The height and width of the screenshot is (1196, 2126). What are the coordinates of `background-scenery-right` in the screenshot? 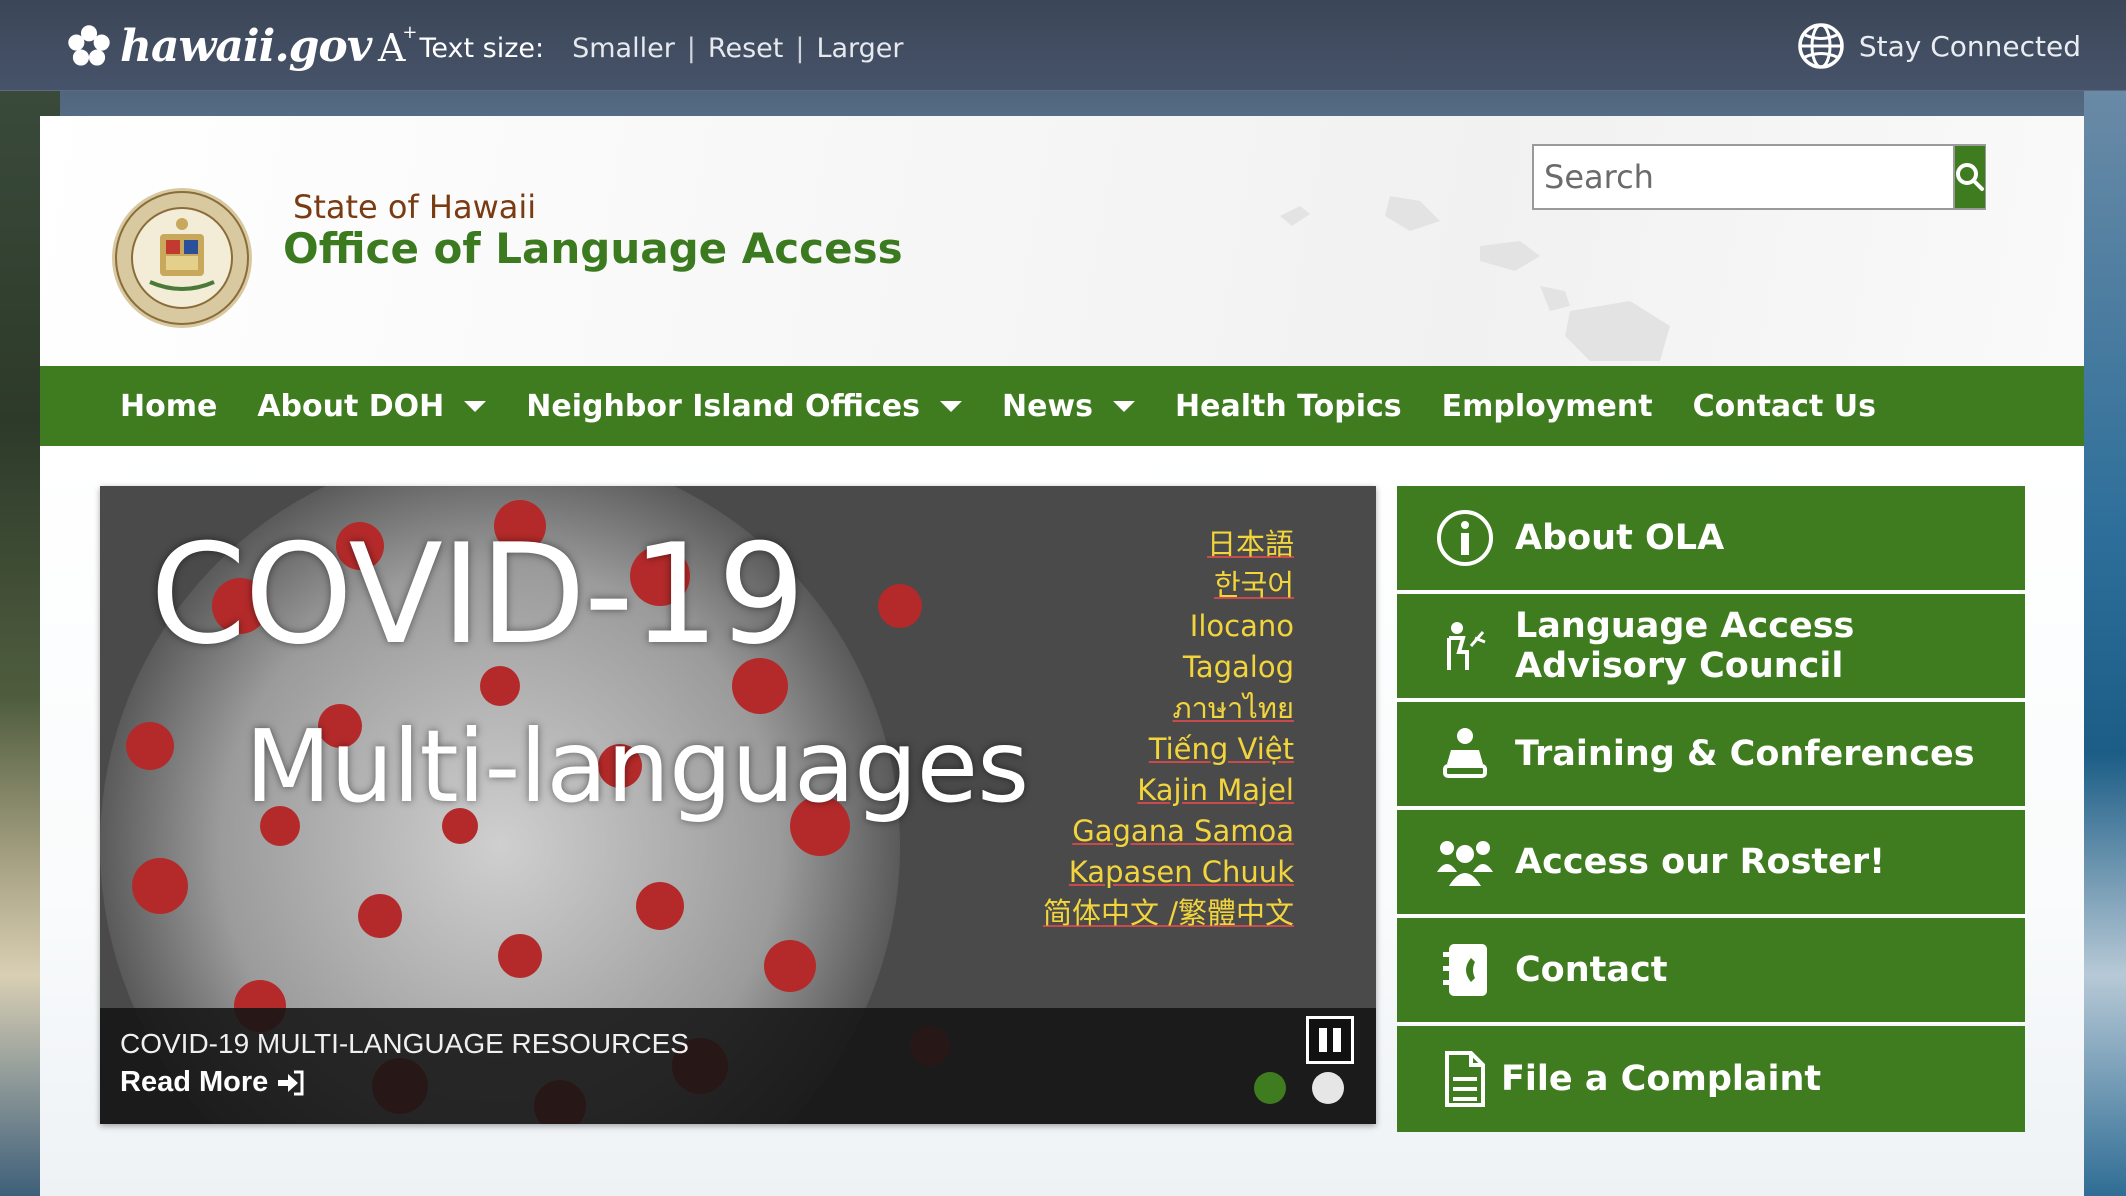 It's located at (2105, 643).